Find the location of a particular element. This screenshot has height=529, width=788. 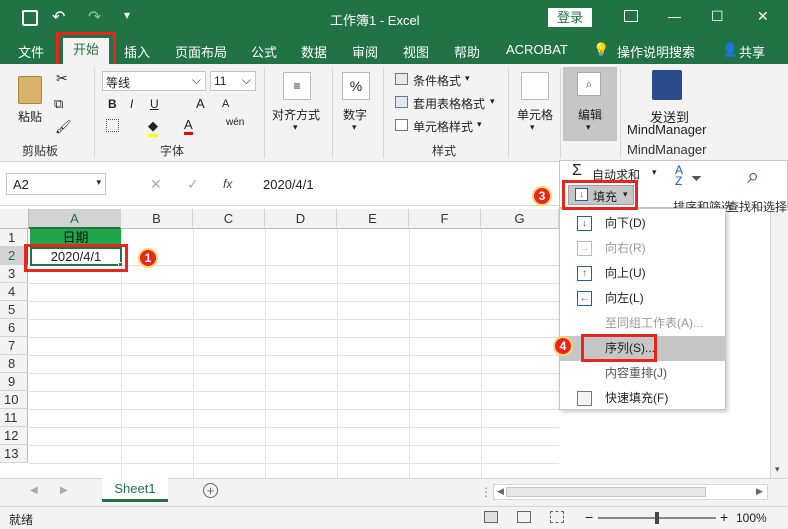

share-icon: 👤 is located at coordinates (730, 50).